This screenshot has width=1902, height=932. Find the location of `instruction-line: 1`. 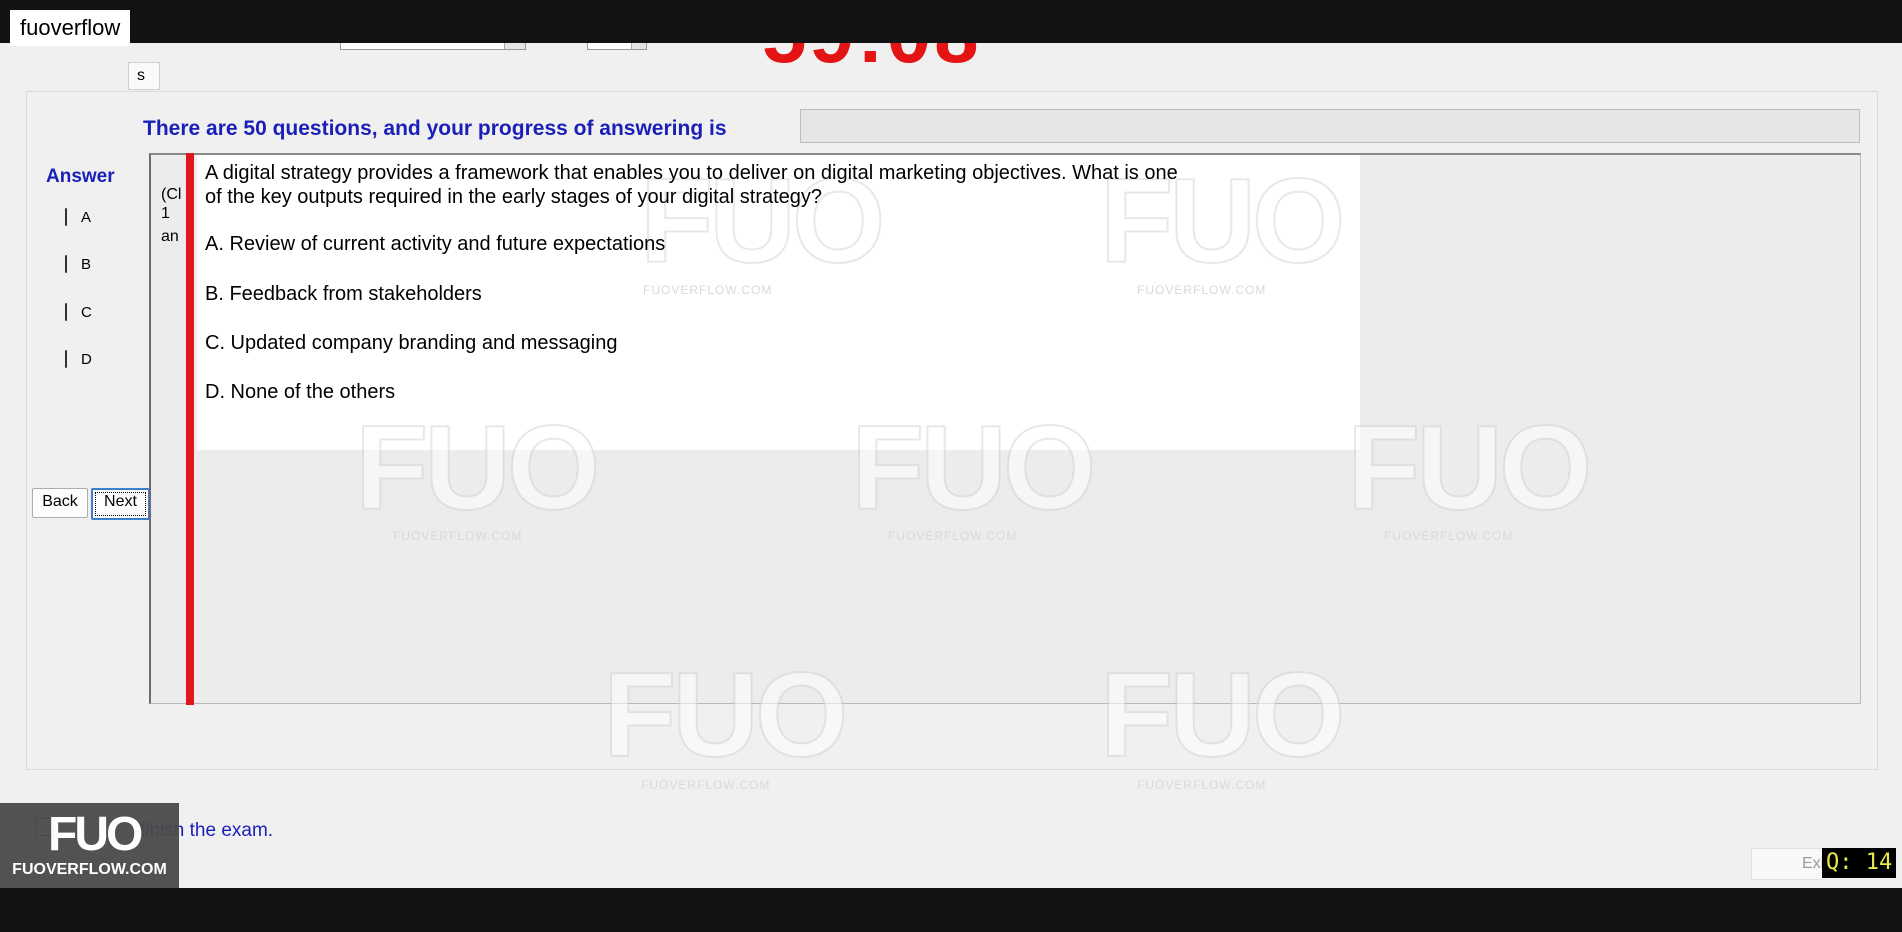

instruction-line: 1 is located at coordinates (165, 213).